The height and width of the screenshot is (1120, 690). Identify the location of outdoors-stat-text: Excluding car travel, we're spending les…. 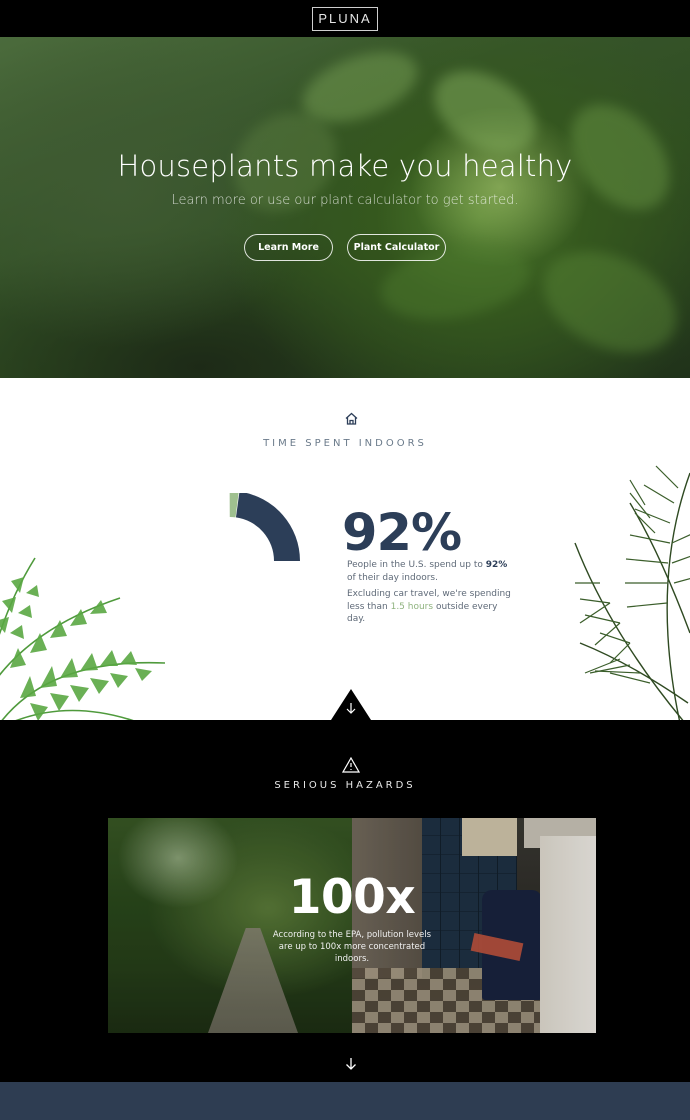
(432, 607).